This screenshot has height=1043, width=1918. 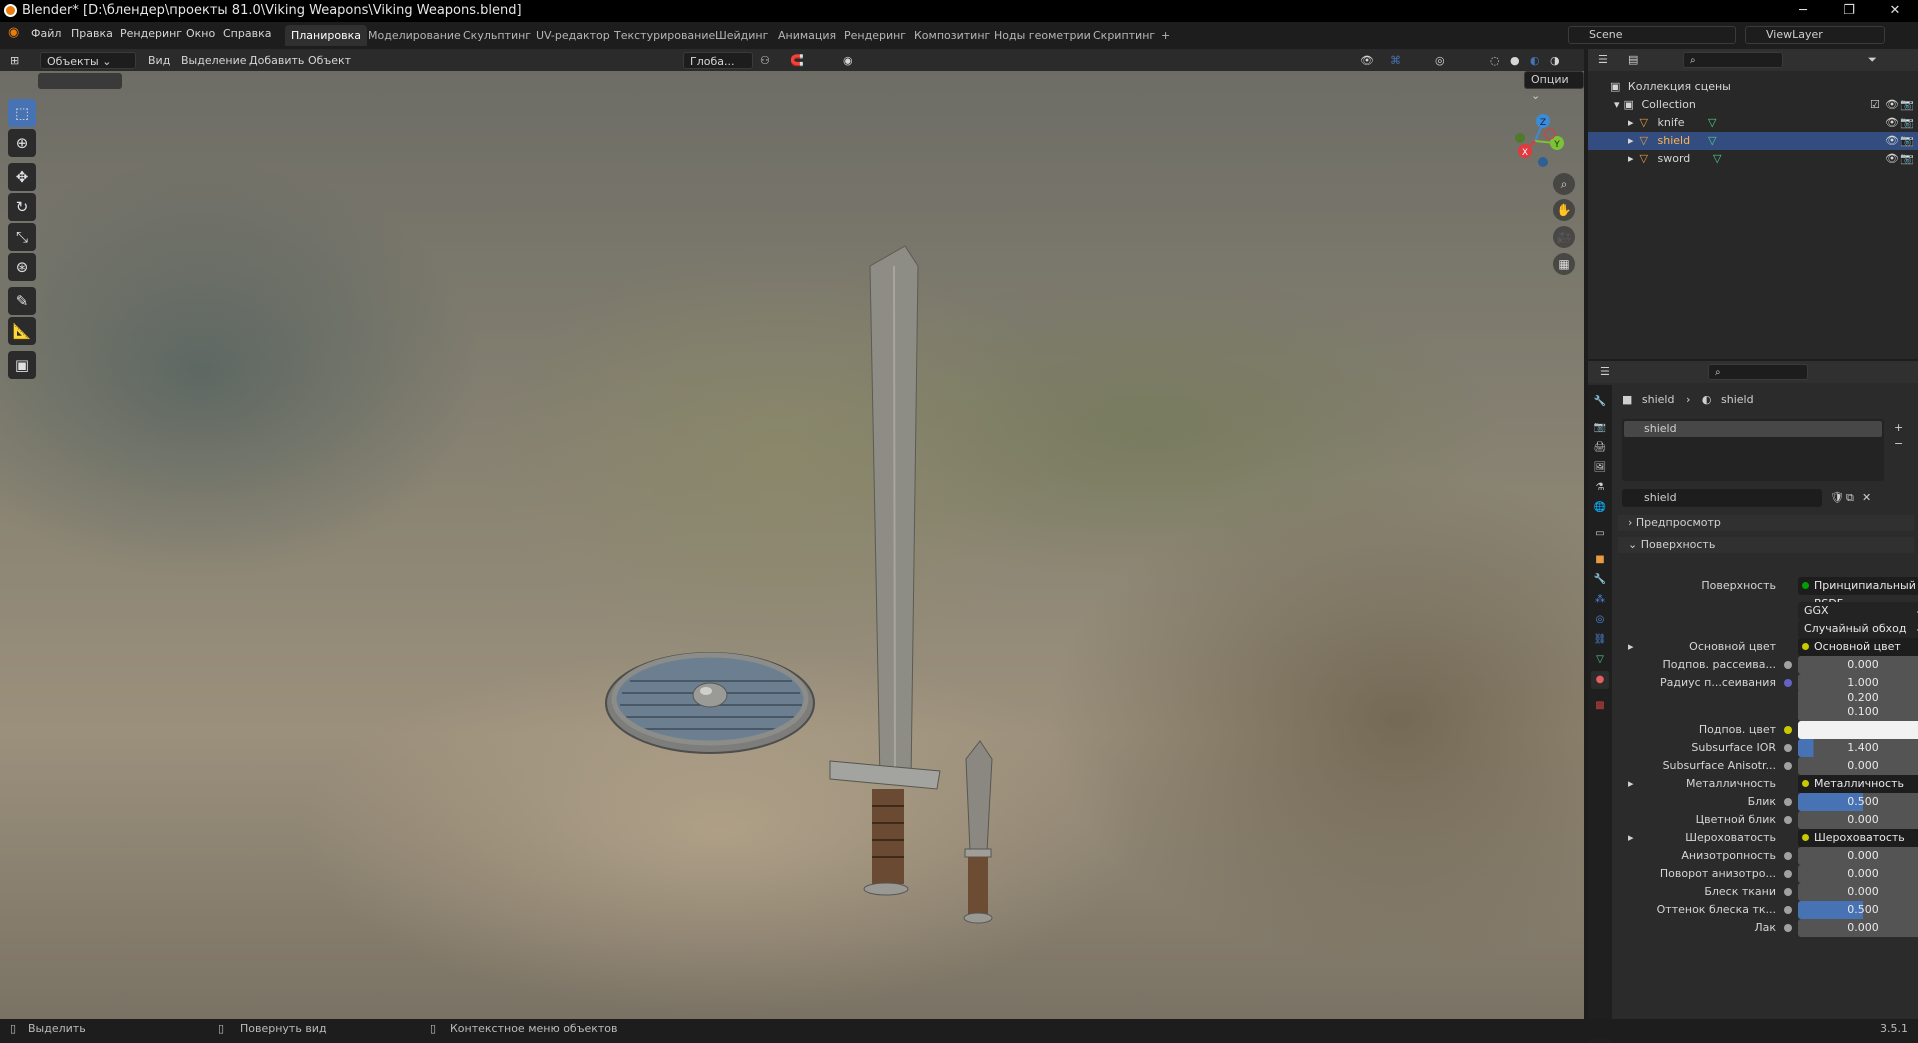 What do you see at coordinates (1872, 60) in the screenshot?
I see `filter-icon: ⏷` at bounding box center [1872, 60].